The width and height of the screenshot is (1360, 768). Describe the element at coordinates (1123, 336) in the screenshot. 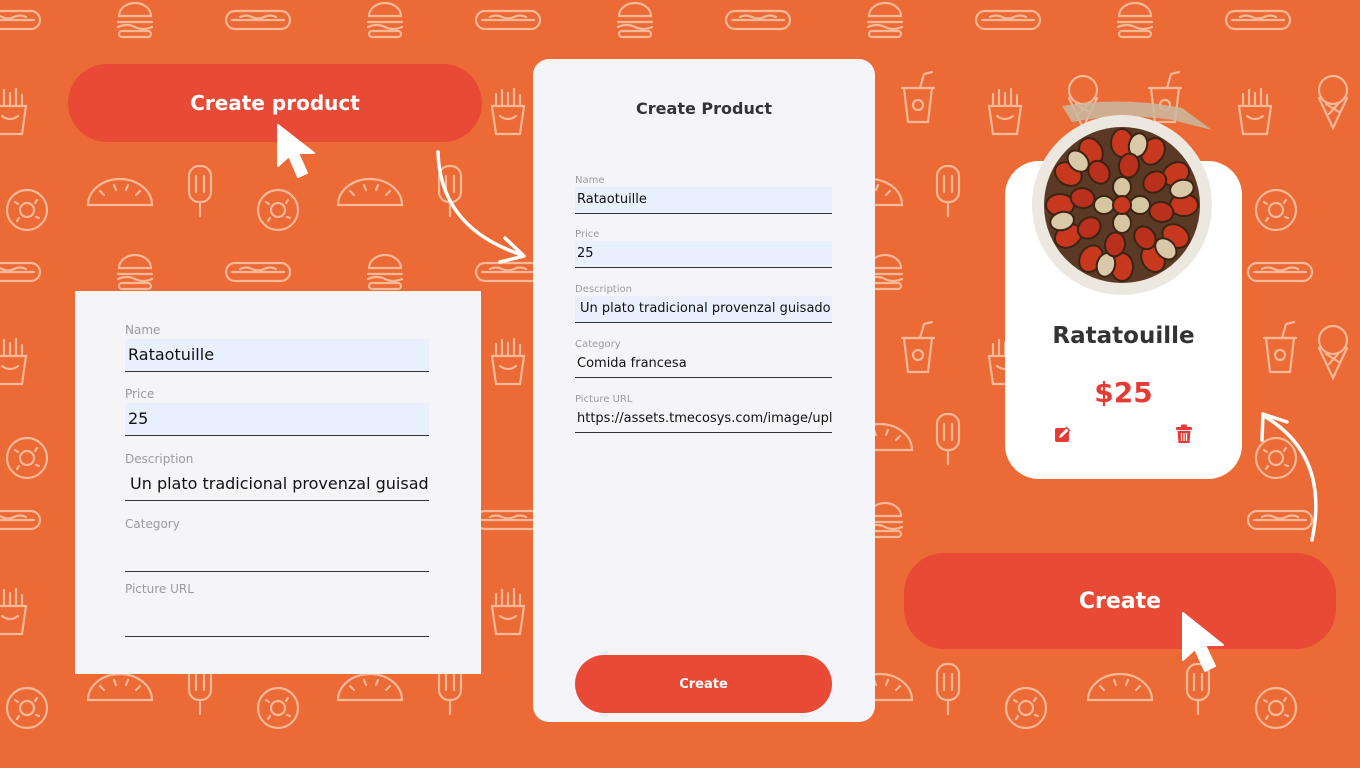

I see `product-name: Ratatouille` at that location.